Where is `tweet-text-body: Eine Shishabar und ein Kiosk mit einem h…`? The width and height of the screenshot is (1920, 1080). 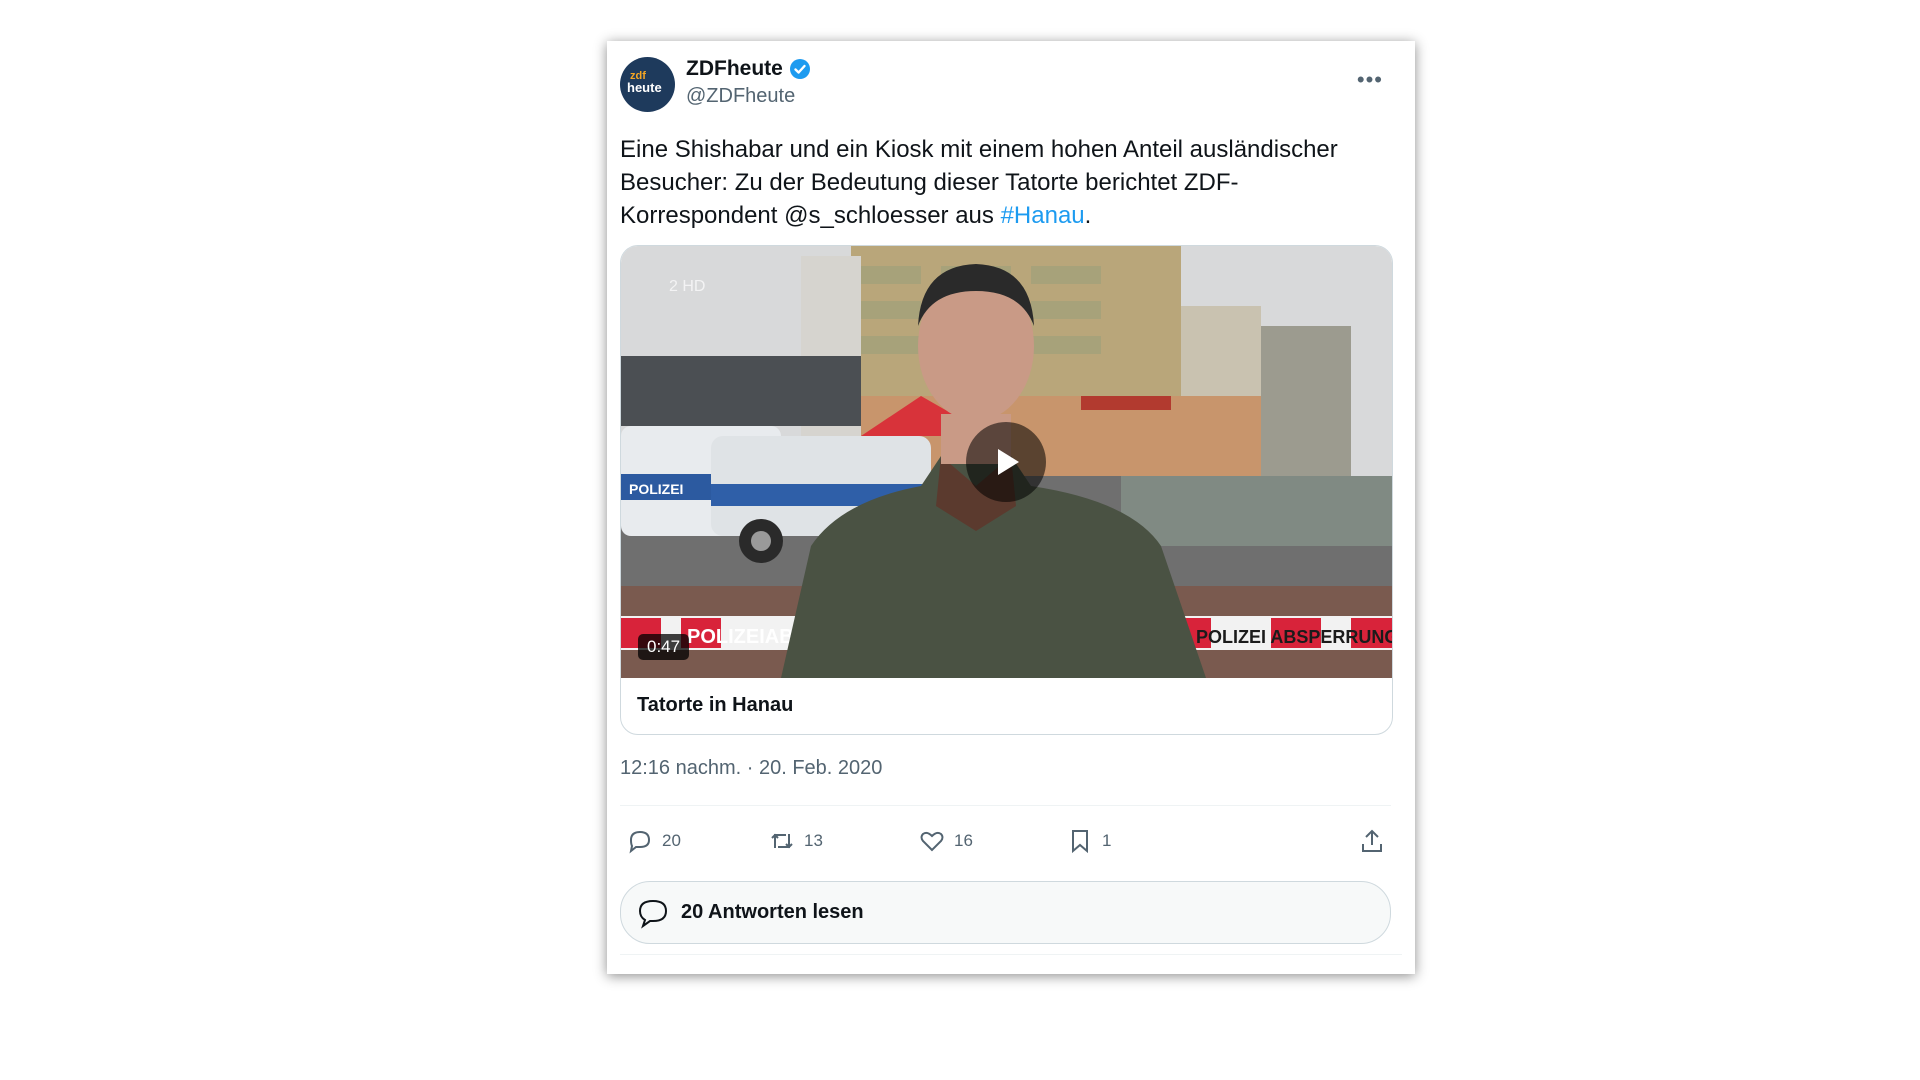 tweet-text-body: Eine Shishabar und ein Kiosk mit einem h… is located at coordinates (979, 182).